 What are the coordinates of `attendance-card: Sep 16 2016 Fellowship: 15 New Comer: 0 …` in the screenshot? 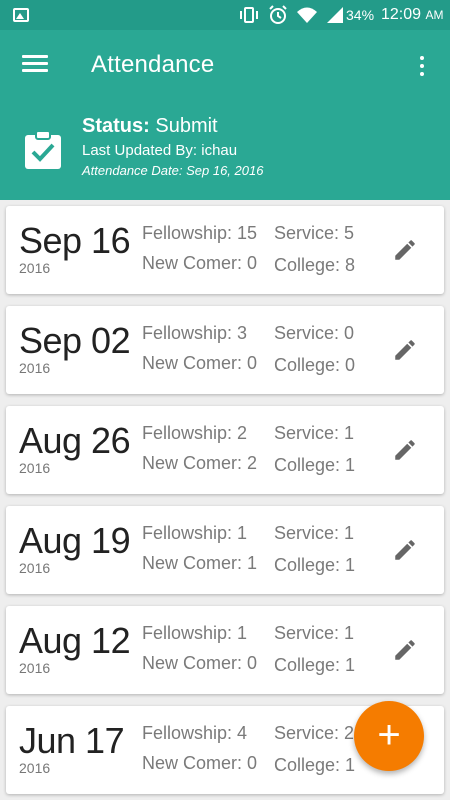 It's located at (225, 250).